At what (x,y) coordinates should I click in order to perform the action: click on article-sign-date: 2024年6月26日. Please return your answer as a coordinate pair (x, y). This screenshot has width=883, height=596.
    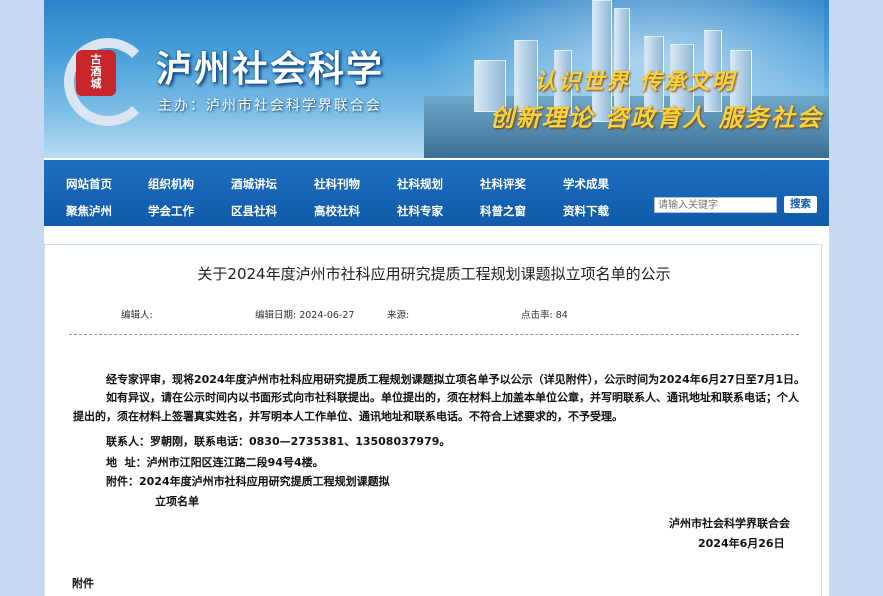
    Looking at the image, I should click on (741, 543).